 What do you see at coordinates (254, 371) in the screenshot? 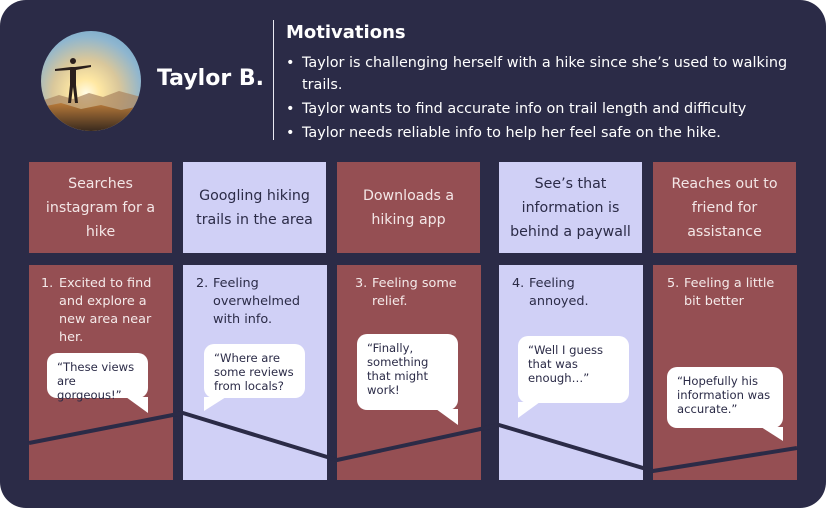
I see `quote-bubble-2: “Where are some reviews from locals?` at bounding box center [254, 371].